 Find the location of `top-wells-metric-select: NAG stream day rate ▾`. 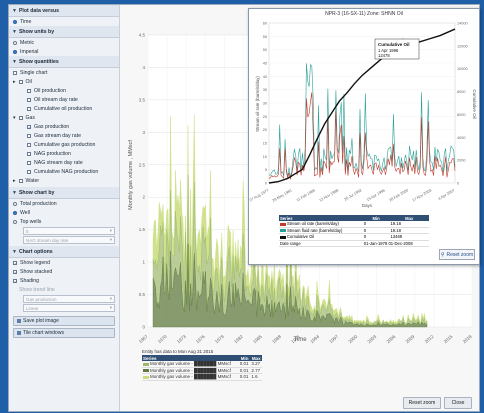

top-wells-metric-select: NAG stream day rate ▾ is located at coordinates (69, 240).